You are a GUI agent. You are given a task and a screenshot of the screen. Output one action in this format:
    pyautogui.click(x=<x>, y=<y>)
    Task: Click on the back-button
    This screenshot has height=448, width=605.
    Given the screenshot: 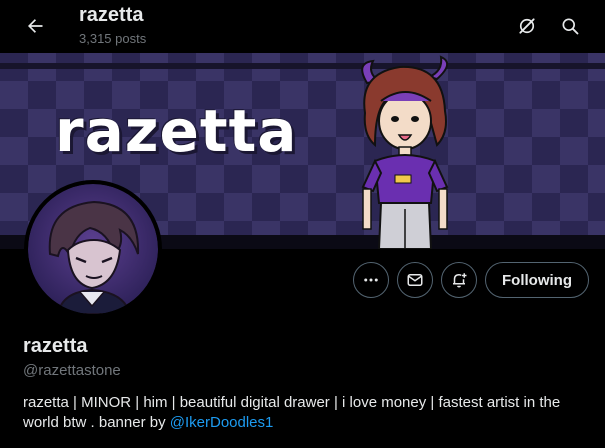 What is the action you would take?
    pyautogui.click(x=35, y=26)
    